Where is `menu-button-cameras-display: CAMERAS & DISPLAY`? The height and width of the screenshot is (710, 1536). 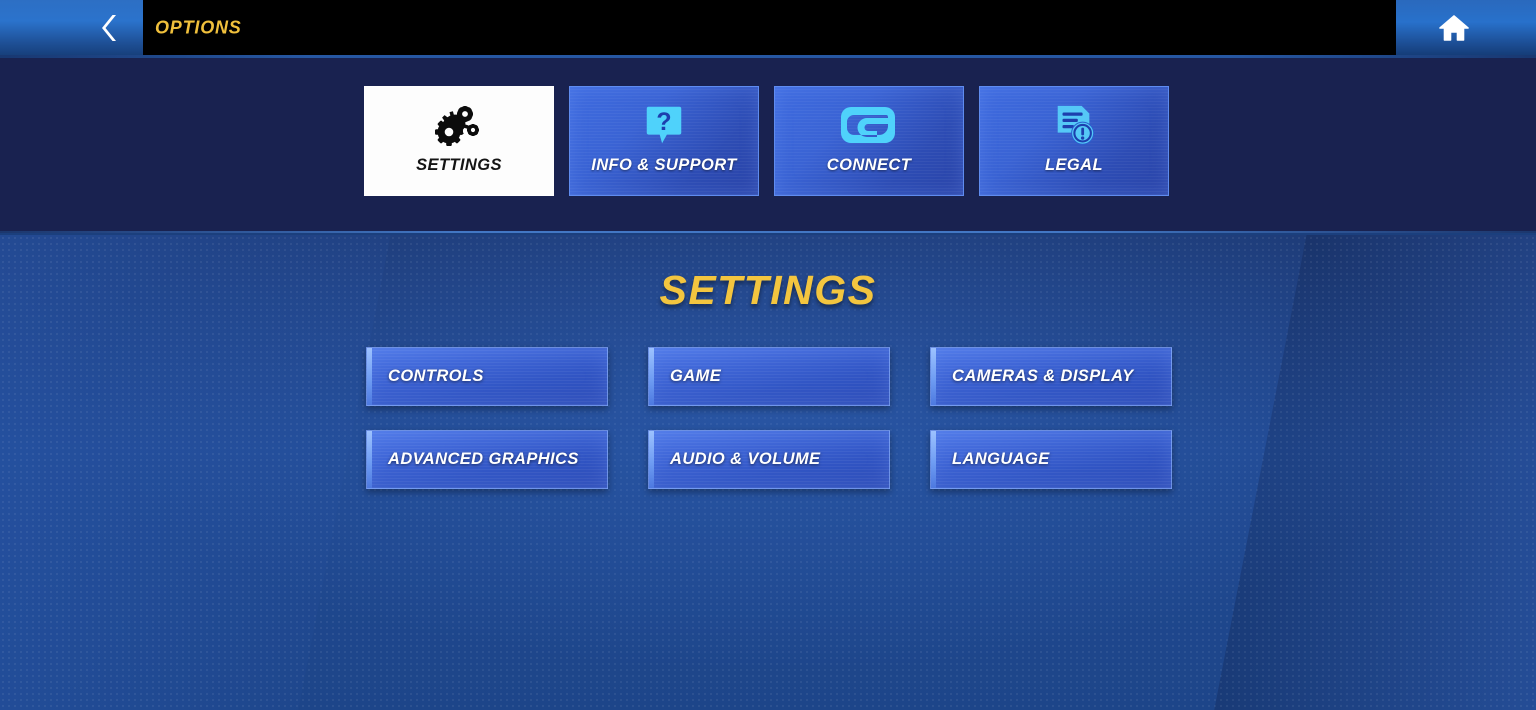 menu-button-cameras-display: CAMERAS & DISPLAY is located at coordinates (1051, 376).